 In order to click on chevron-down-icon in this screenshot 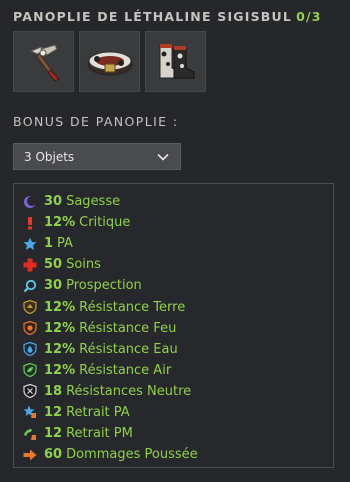, I will do `click(163, 157)`.